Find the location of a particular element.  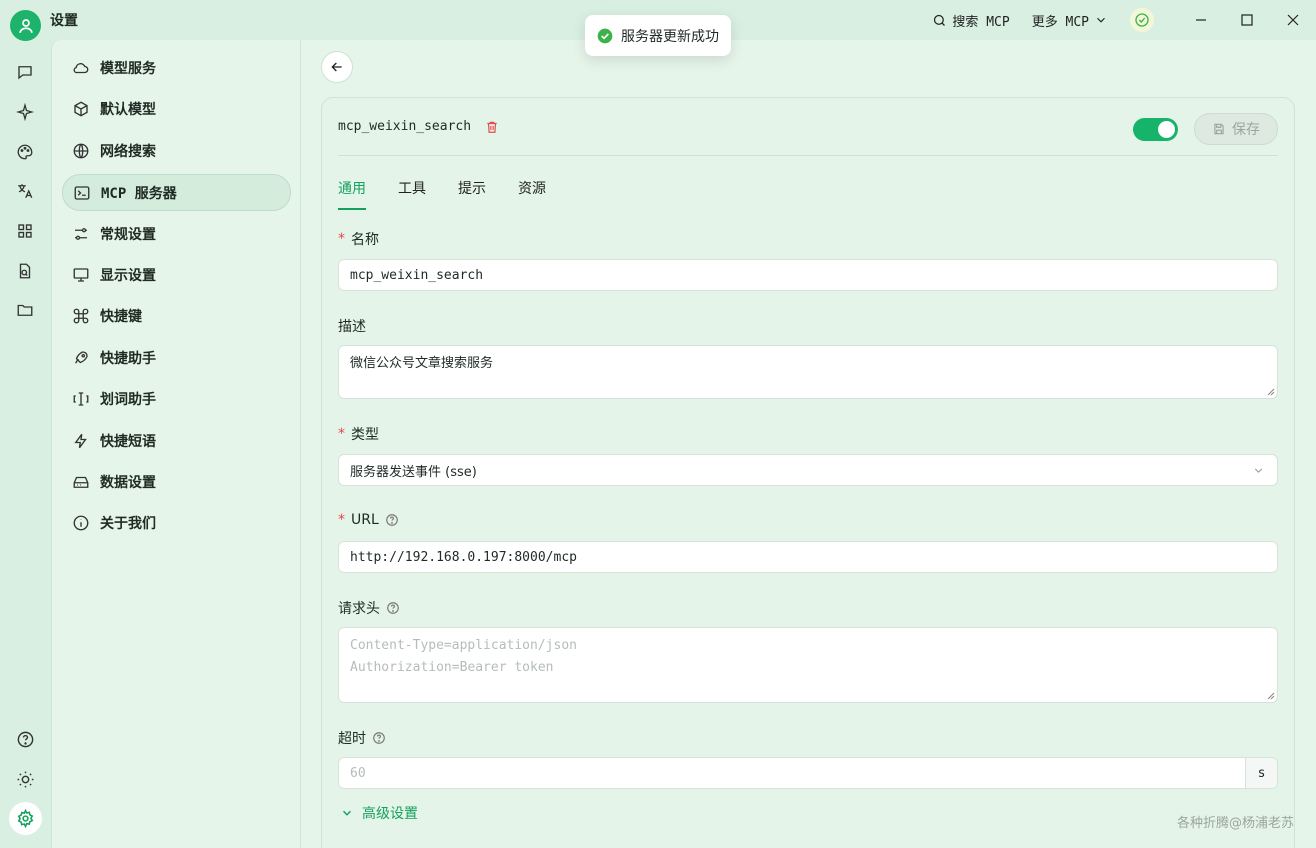

folder-rail-button is located at coordinates (25, 310).